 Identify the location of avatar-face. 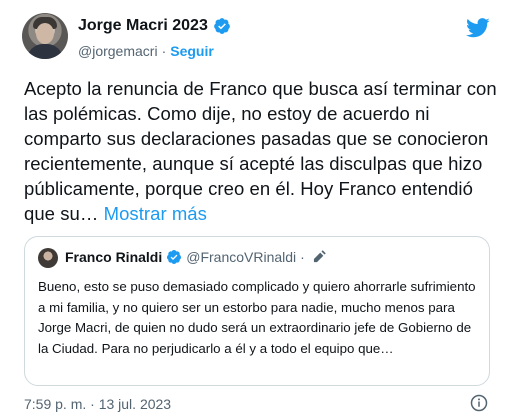
(45, 33).